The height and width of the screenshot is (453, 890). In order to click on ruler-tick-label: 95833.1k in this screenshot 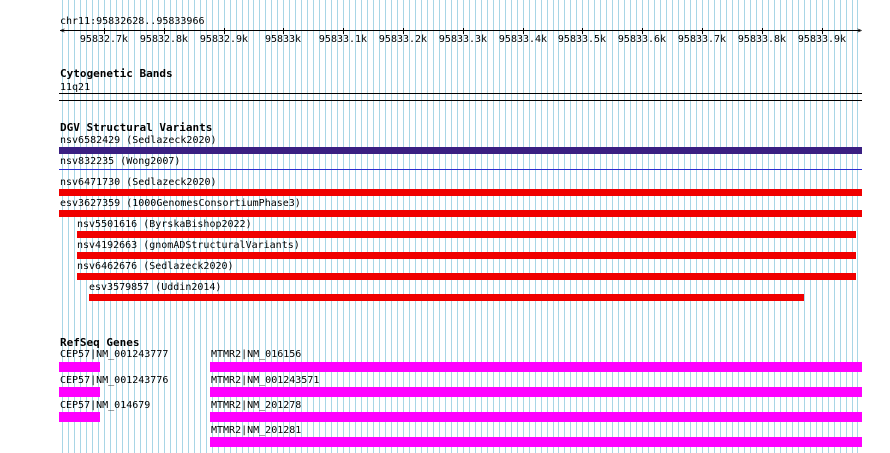, I will do `click(343, 39)`.